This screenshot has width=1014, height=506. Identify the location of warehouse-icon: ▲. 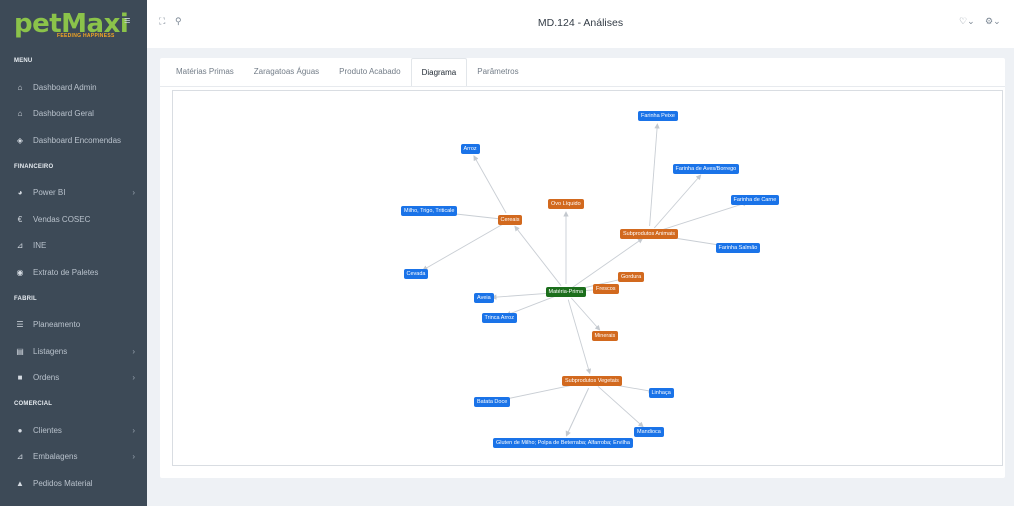
(20, 483).